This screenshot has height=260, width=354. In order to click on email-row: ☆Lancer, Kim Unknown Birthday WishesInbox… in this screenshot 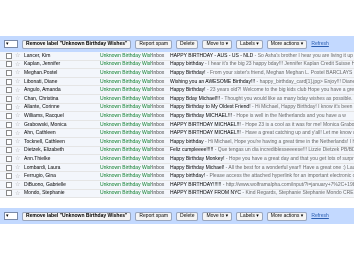, I will do `click(177, 56)`.